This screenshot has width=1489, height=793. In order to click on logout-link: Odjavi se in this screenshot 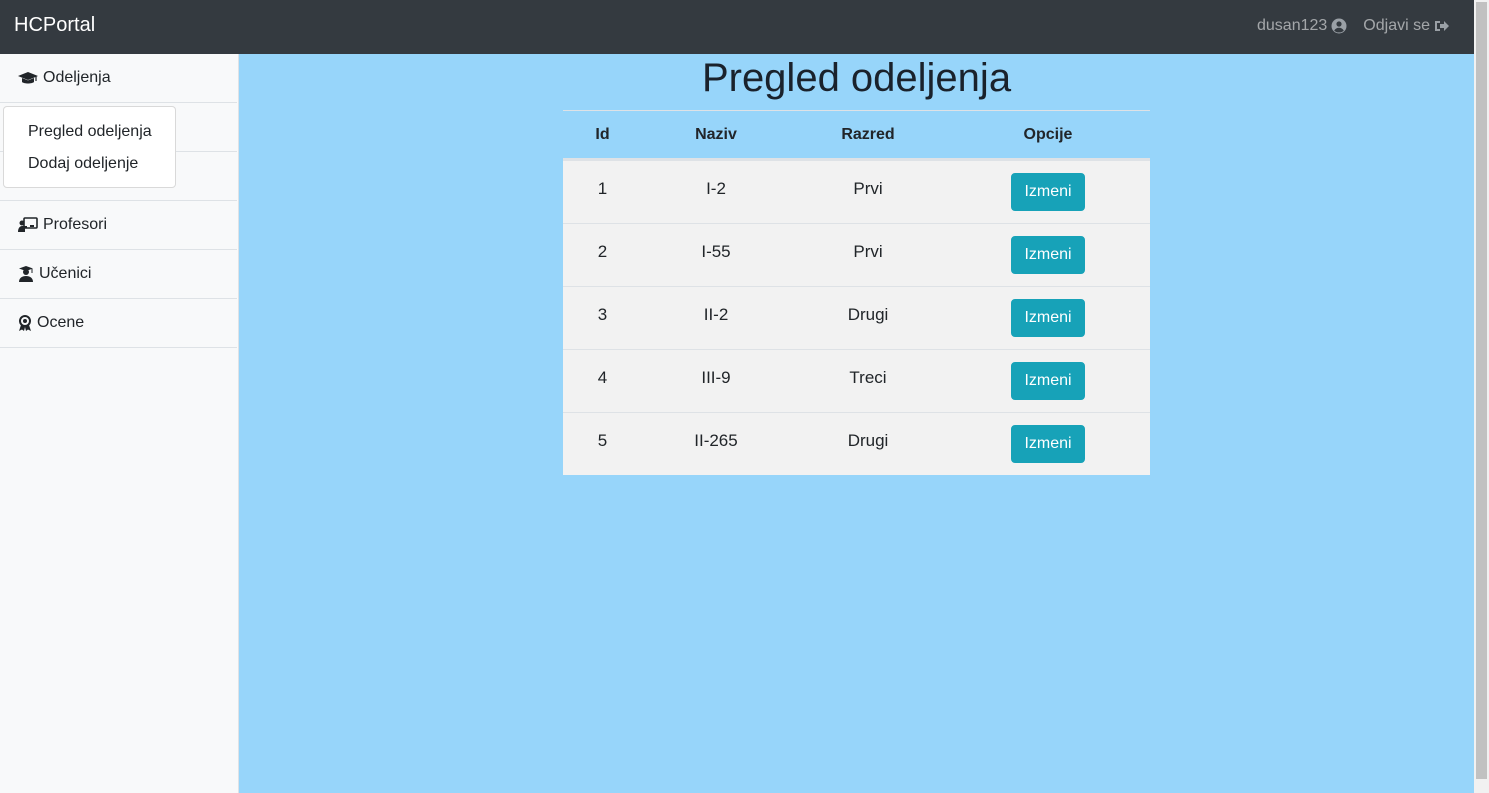, I will do `click(1406, 26)`.